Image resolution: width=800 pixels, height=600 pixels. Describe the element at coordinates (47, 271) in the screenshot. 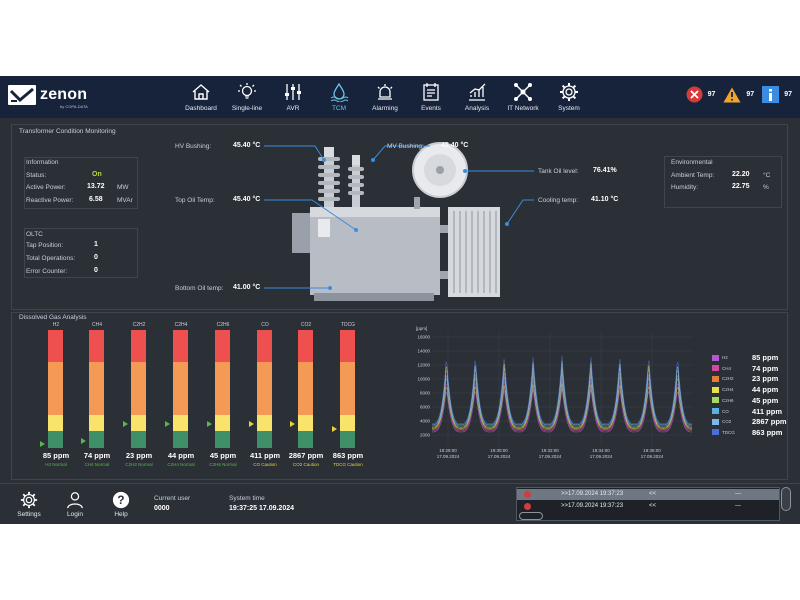

I see `error-counter-label: Error Counter:` at that location.